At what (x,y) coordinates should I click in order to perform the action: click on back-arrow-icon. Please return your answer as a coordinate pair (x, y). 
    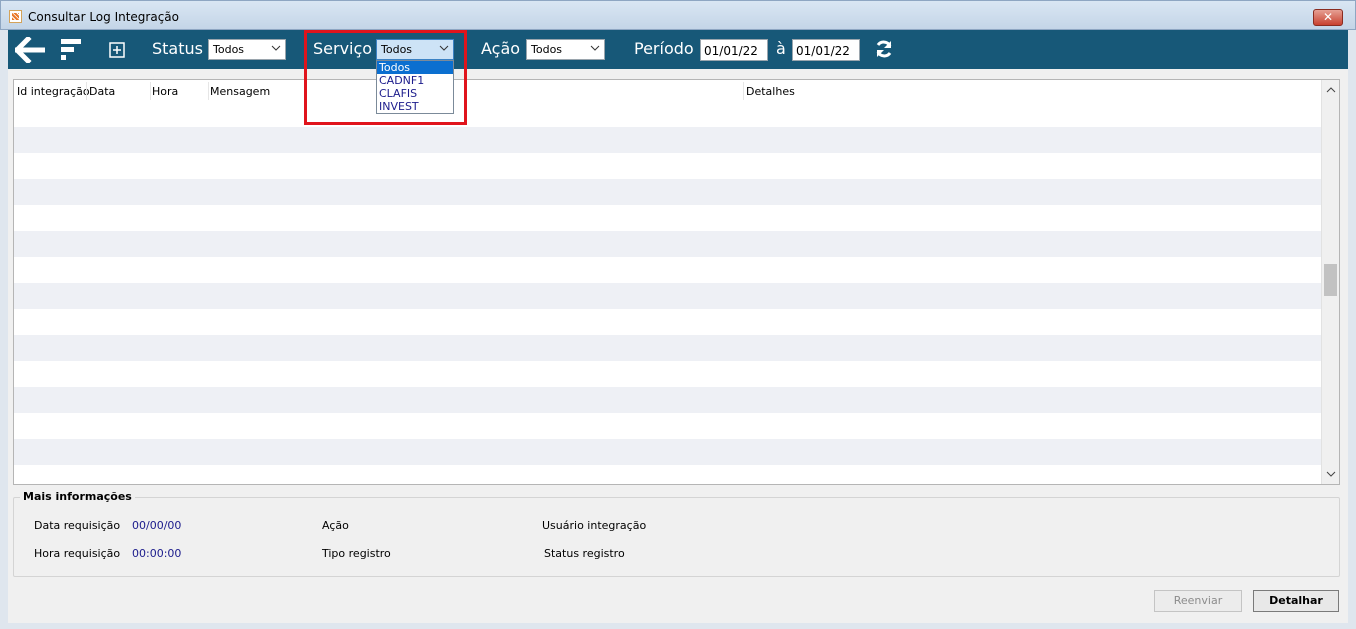
    Looking at the image, I should click on (30, 50).